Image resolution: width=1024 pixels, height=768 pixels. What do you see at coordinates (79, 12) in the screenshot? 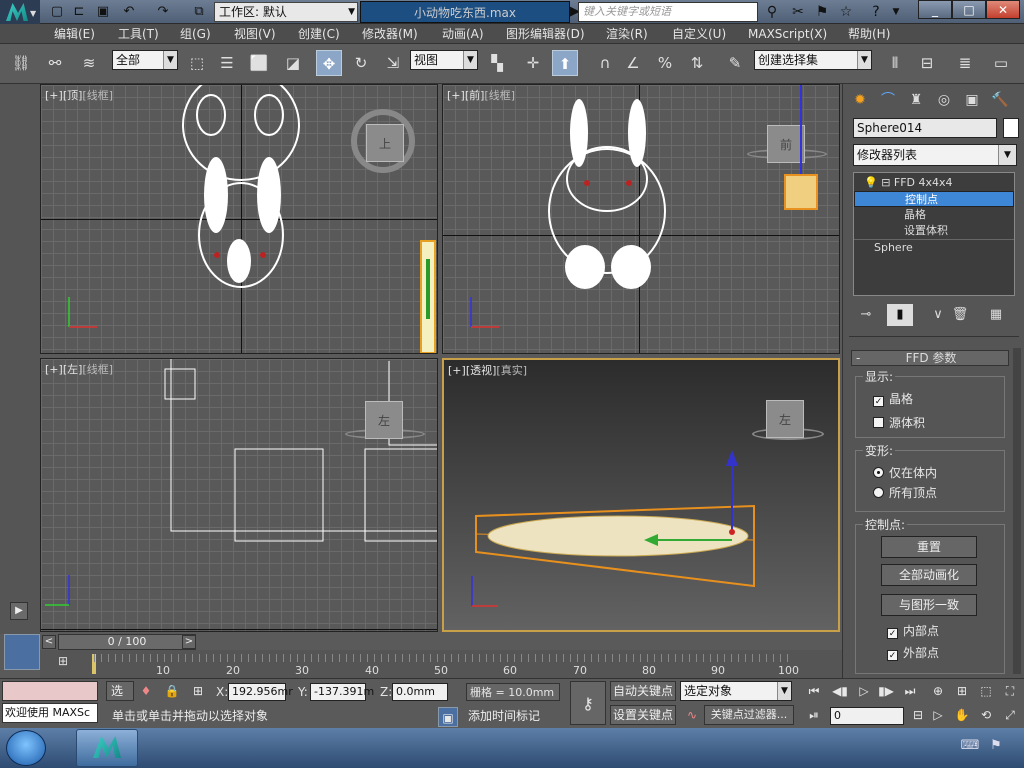
I see `open-file-icon: ⊏` at bounding box center [79, 12].